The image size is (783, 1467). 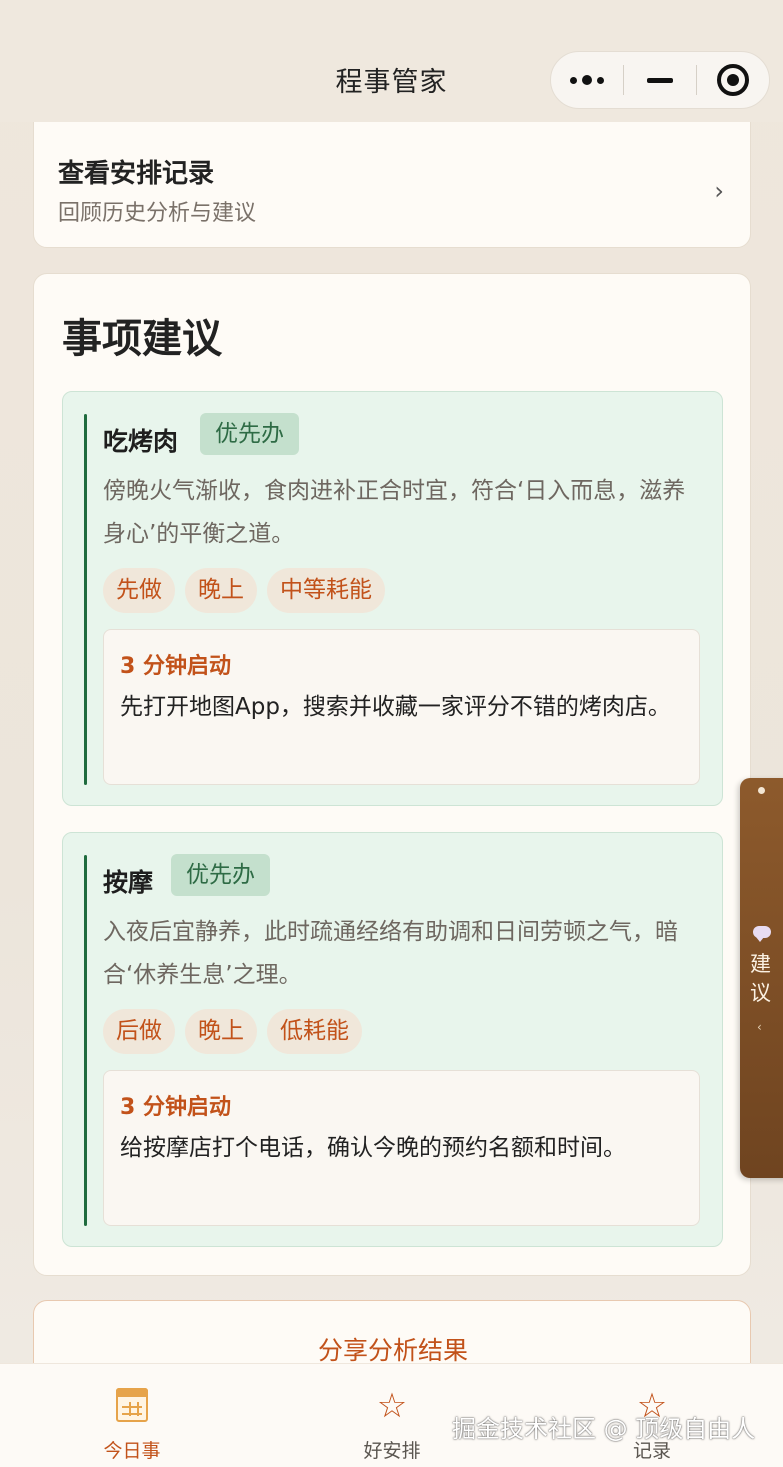 What do you see at coordinates (395, 707) in the screenshot?
I see `quick-start-text: 先打开地图App，搜索并收藏一家评分不错的烤肉店。` at bounding box center [395, 707].